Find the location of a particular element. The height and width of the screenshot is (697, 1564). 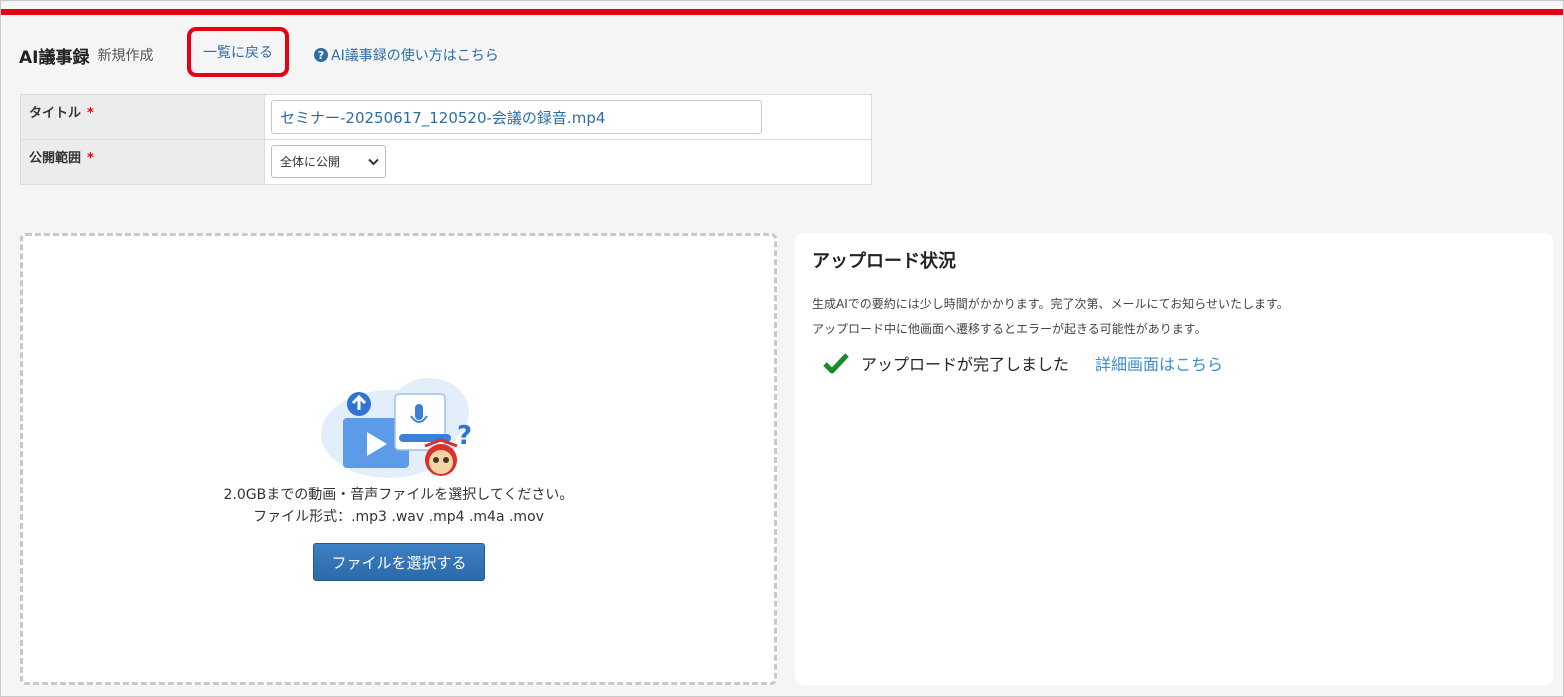

page-header: AI議事録 新規作成 is located at coordinates (86, 55).